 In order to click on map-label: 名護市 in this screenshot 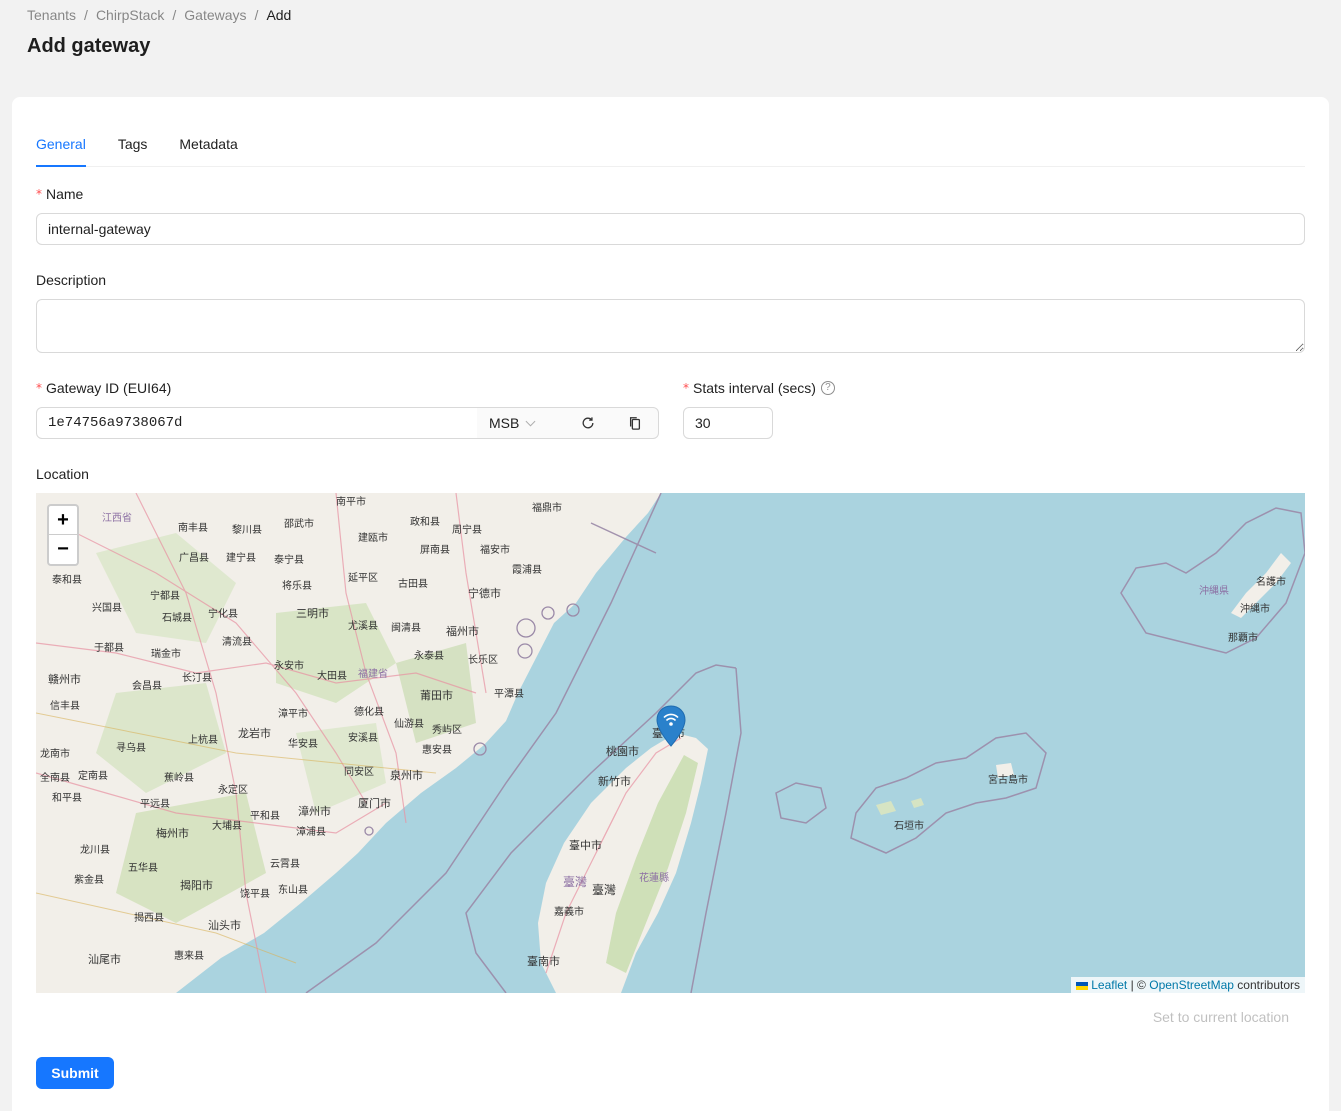, I will do `click(1271, 582)`.